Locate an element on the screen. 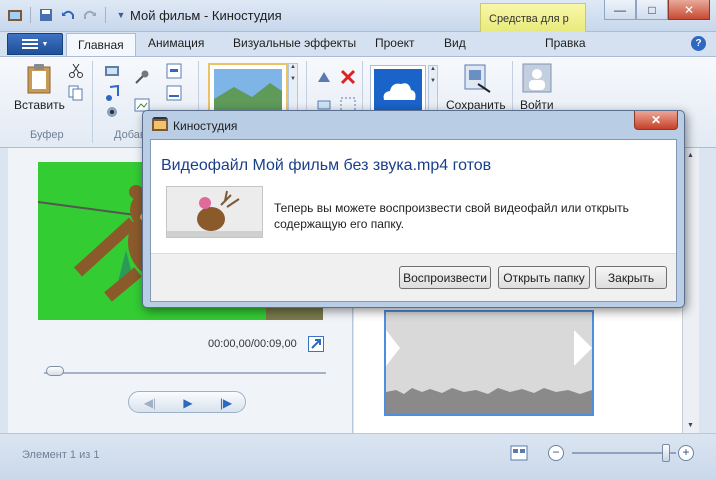 The width and height of the screenshot is (716, 480). next-frame-icon: |▶ is located at coordinates (226, 403).